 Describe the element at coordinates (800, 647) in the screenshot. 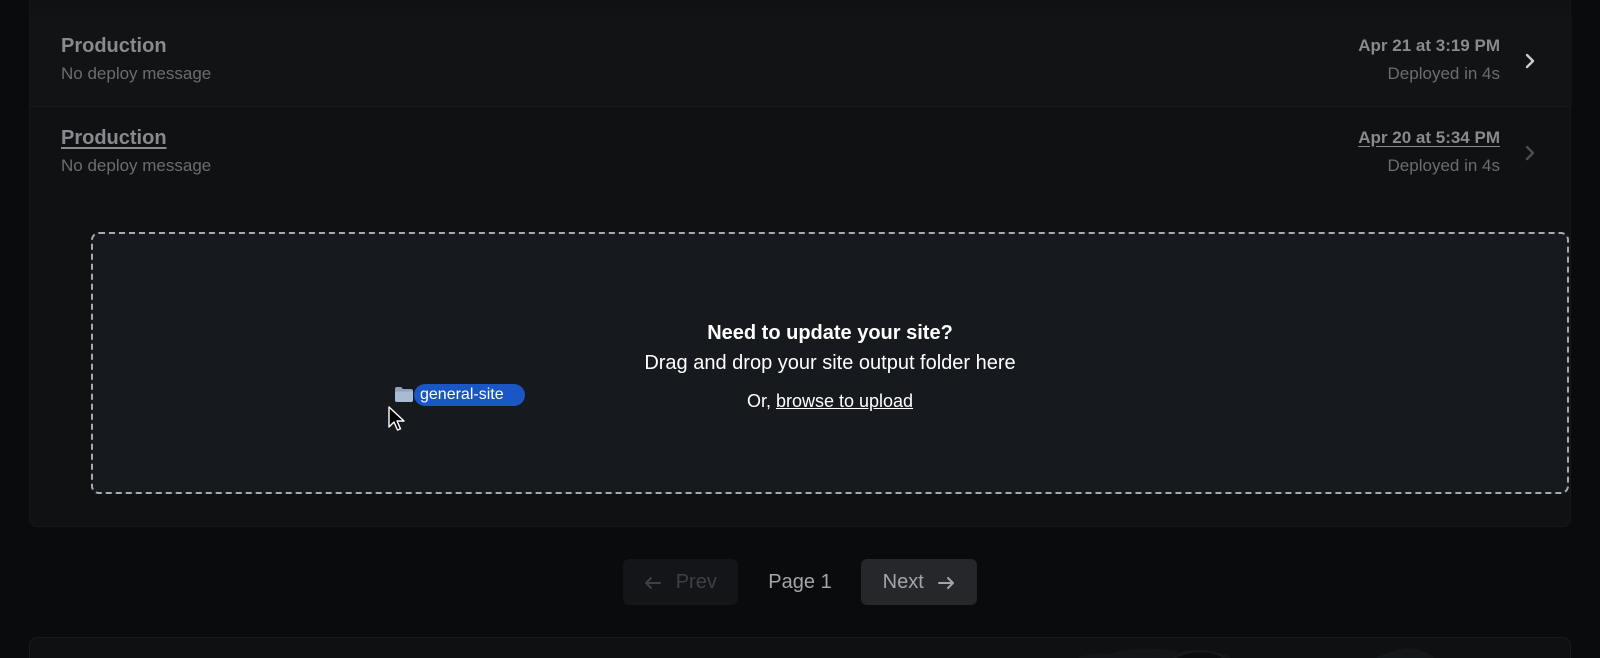

I see `next-section-card` at that location.